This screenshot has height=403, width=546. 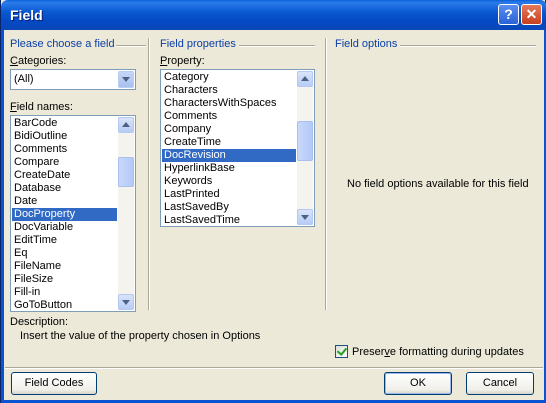 What do you see at coordinates (2, 216) in the screenshot?
I see `window-frame-left` at bounding box center [2, 216].